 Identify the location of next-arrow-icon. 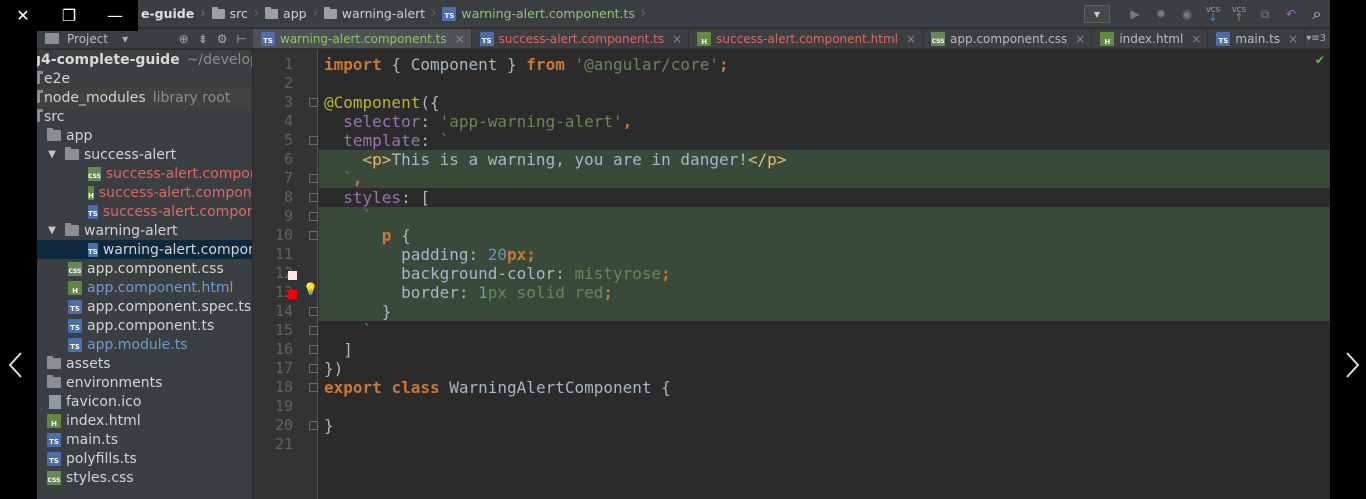
(1352, 365).